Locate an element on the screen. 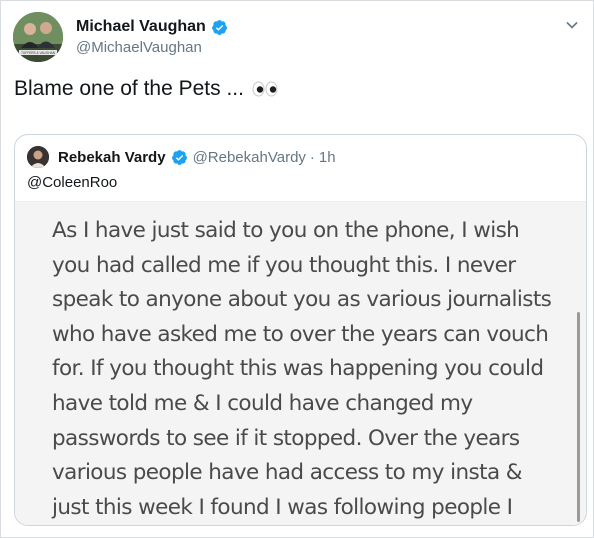  quoted-header: Rebekah Vardy @RebekahVardy · 1h is located at coordinates (181, 157).